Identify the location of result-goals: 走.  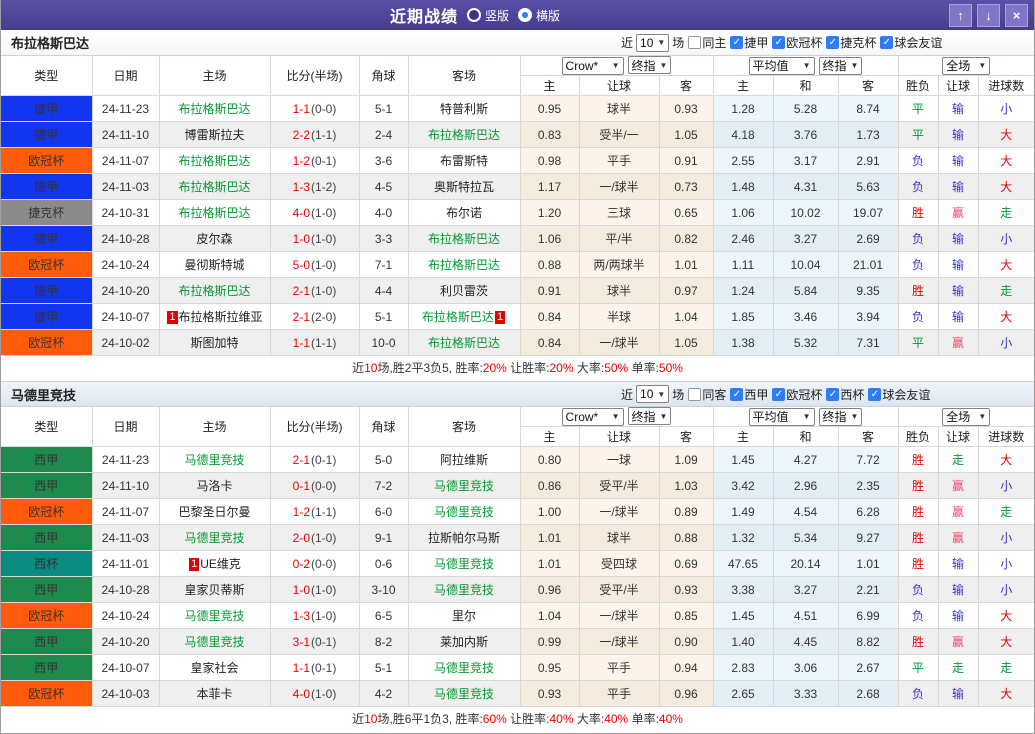
(1005, 667).